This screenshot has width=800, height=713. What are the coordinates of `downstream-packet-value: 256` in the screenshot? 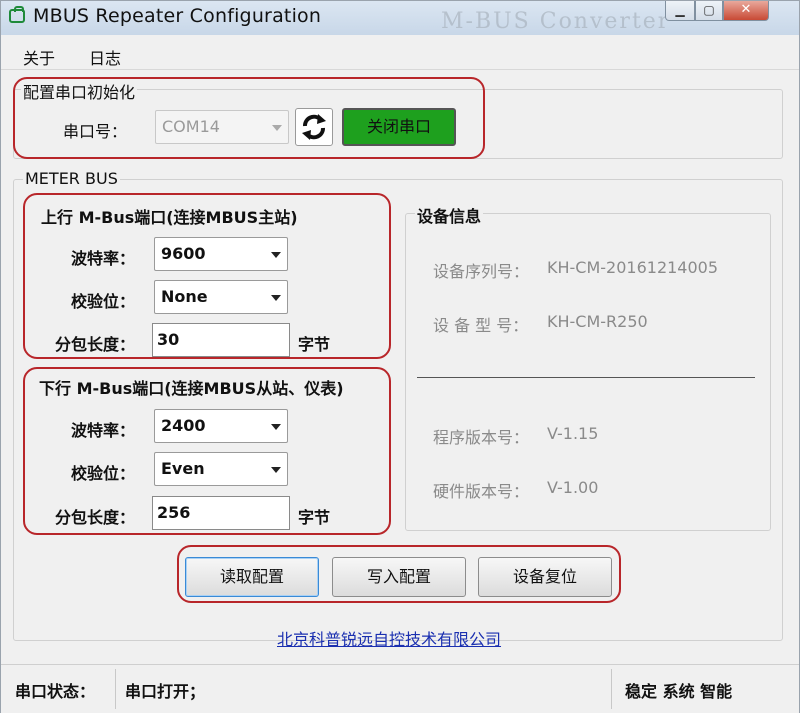 It's located at (174, 512).